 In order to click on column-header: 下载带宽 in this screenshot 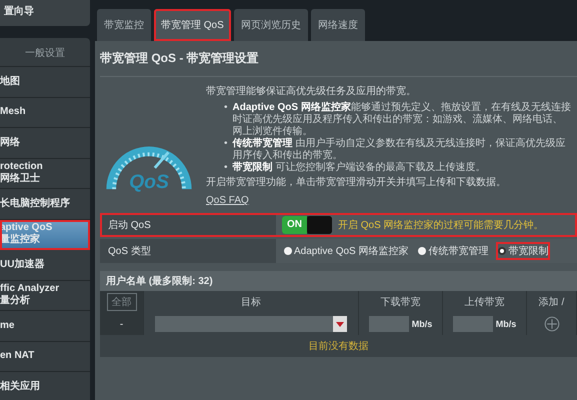, I will do `click(401, 302)`.